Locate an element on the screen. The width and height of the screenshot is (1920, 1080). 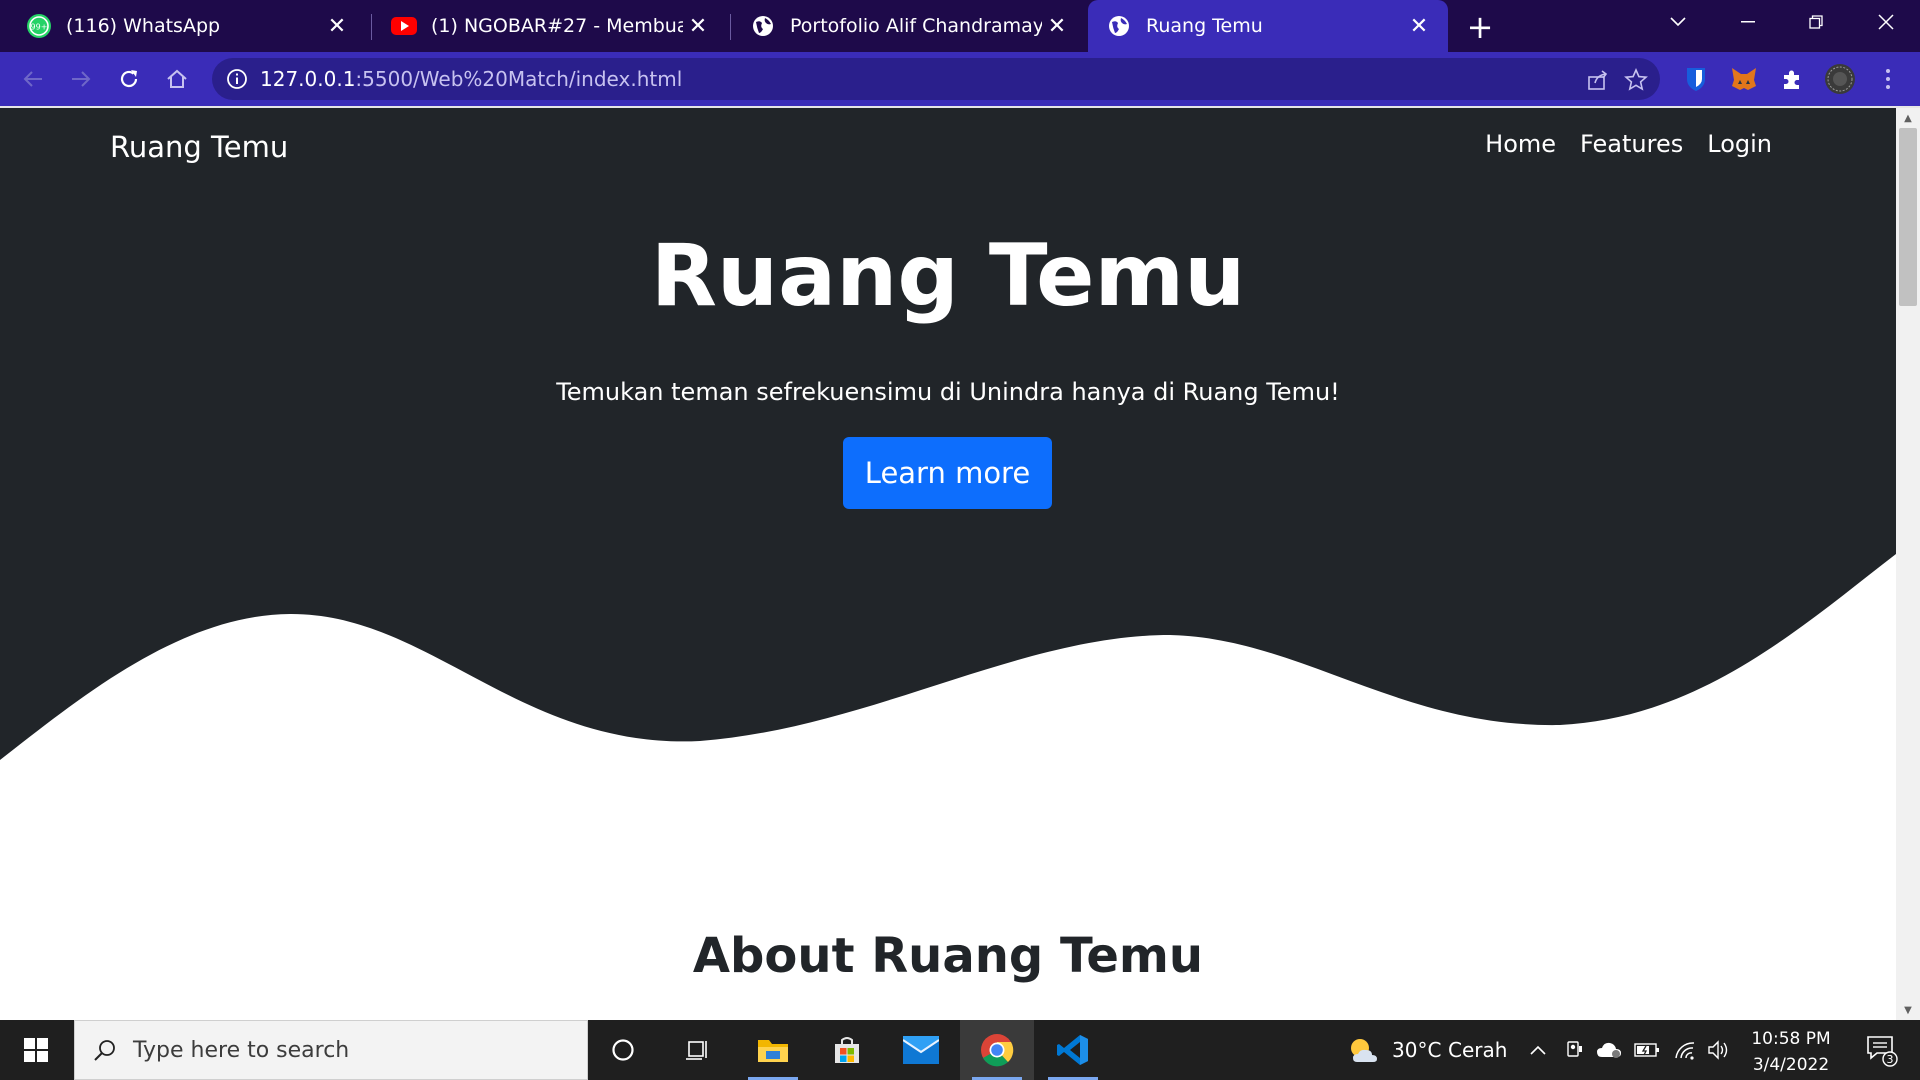
whatsapp-icon: 99+ is located at coordinates (39, 26).